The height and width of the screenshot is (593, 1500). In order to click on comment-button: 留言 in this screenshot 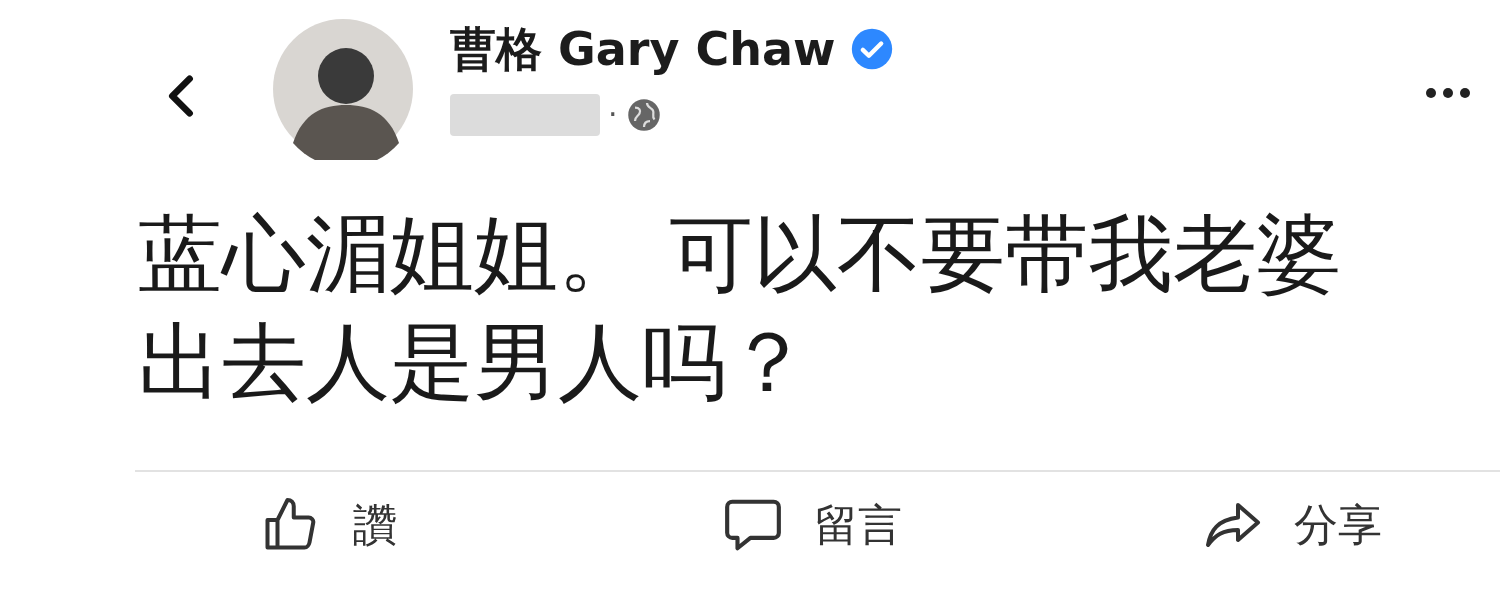, I will do `click(960, 525)`.